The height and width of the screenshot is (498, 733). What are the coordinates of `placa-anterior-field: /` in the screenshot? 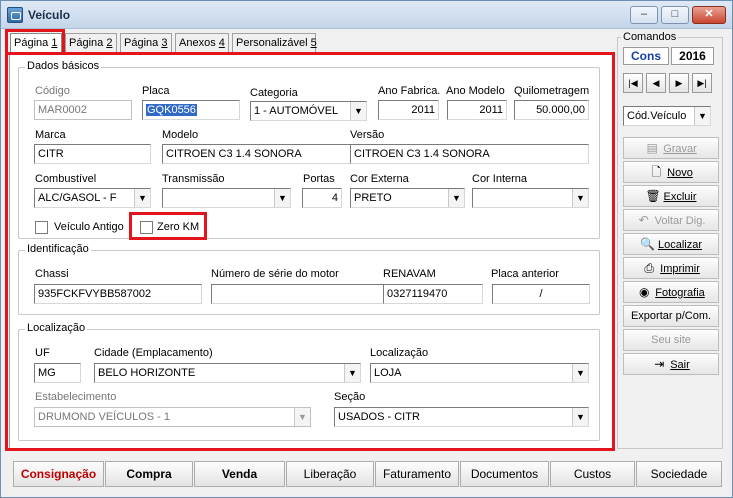 It's located at (541, 294).